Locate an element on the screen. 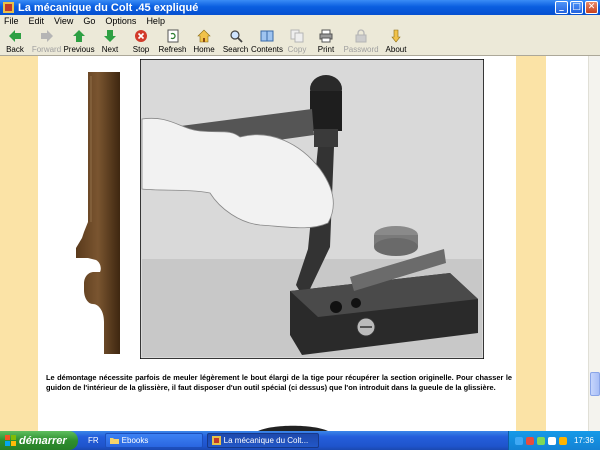 This screenshot has height=450, width=600. about-button: About is located at coordinates (396, 41).